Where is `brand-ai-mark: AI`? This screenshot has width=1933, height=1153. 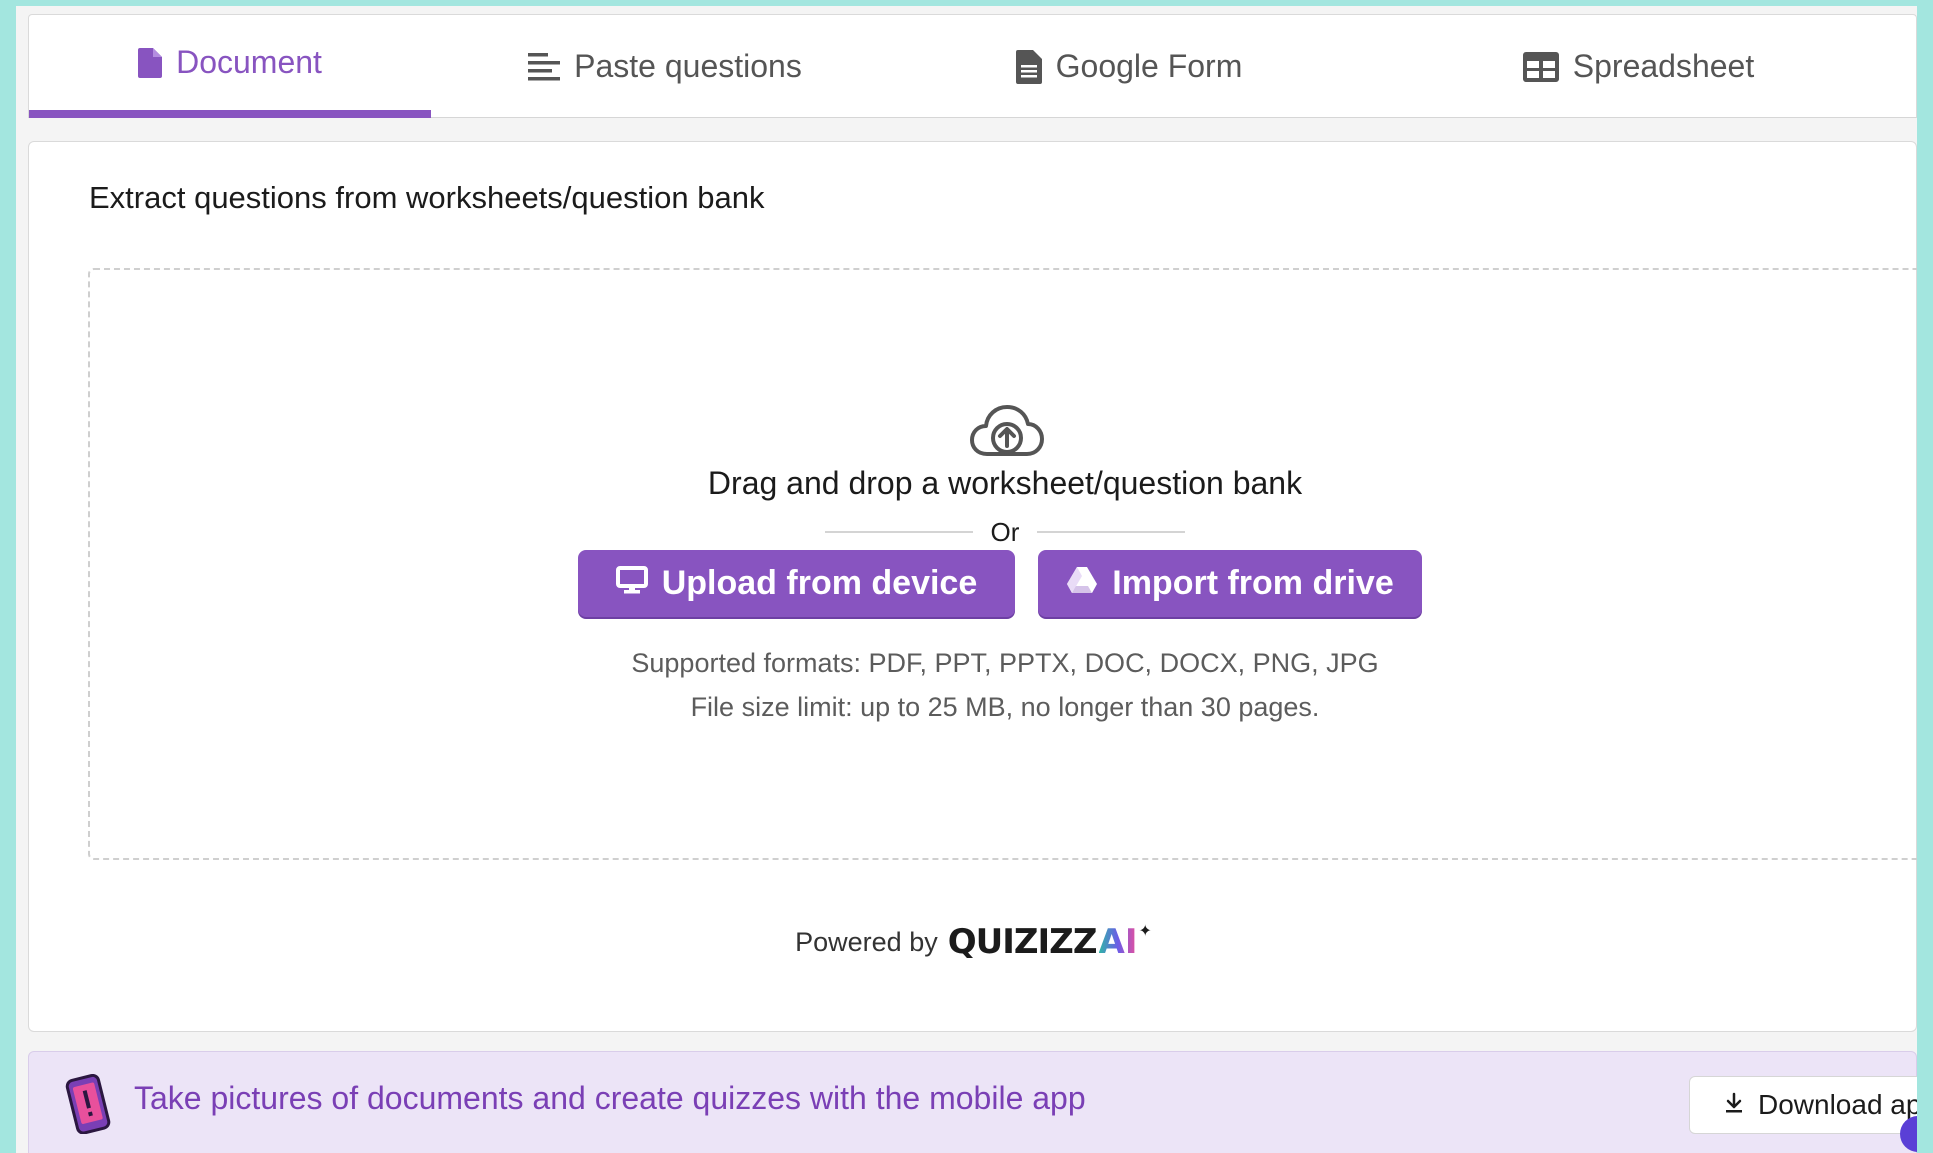 brand-ai-mark: AI is located at coordinates (1118, 942).